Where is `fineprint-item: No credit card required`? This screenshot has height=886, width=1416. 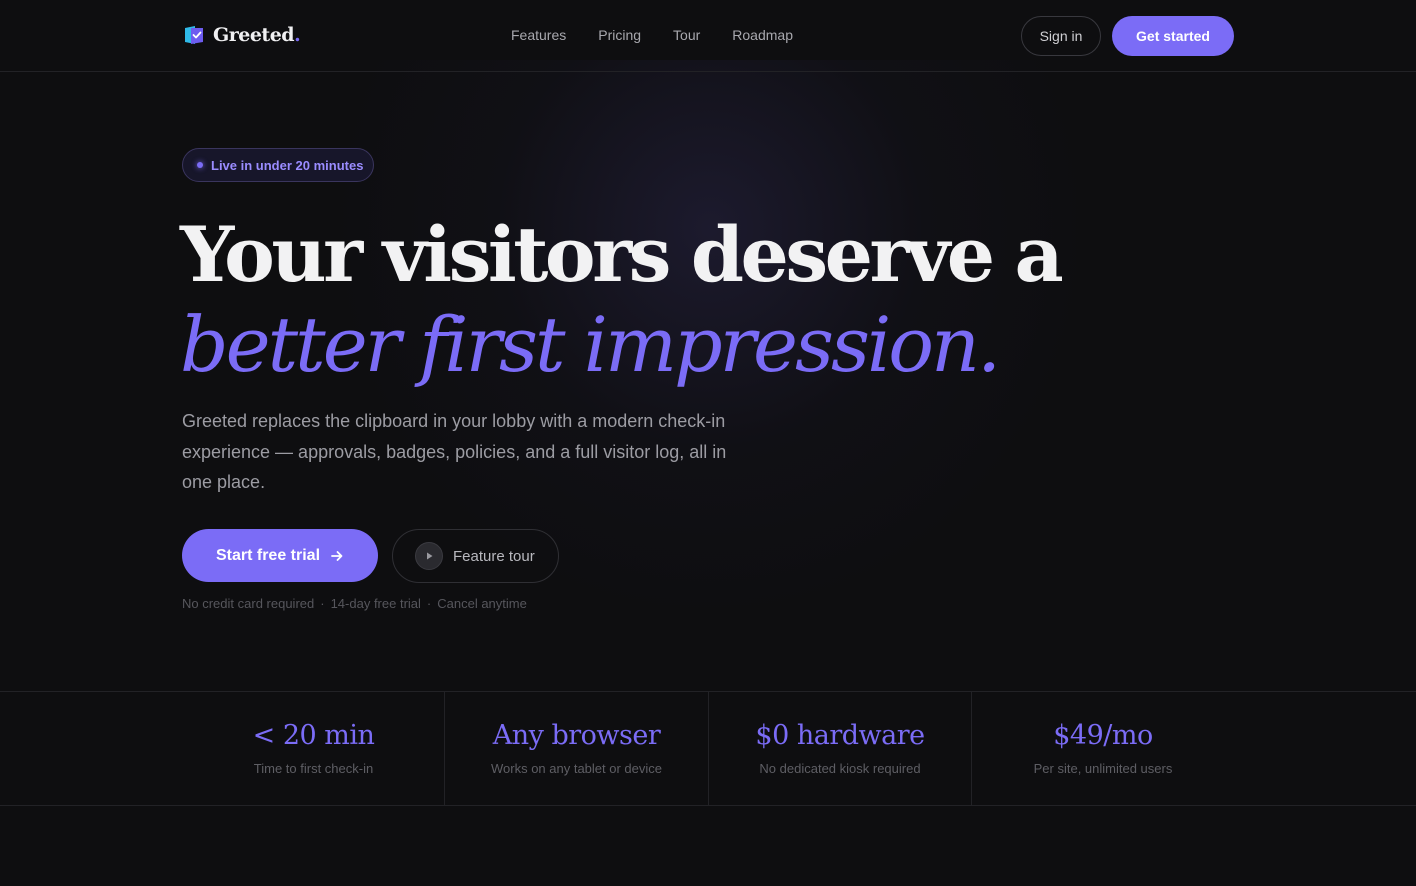 fineprint-item: No credit card required is located at coordinates (248, 603).